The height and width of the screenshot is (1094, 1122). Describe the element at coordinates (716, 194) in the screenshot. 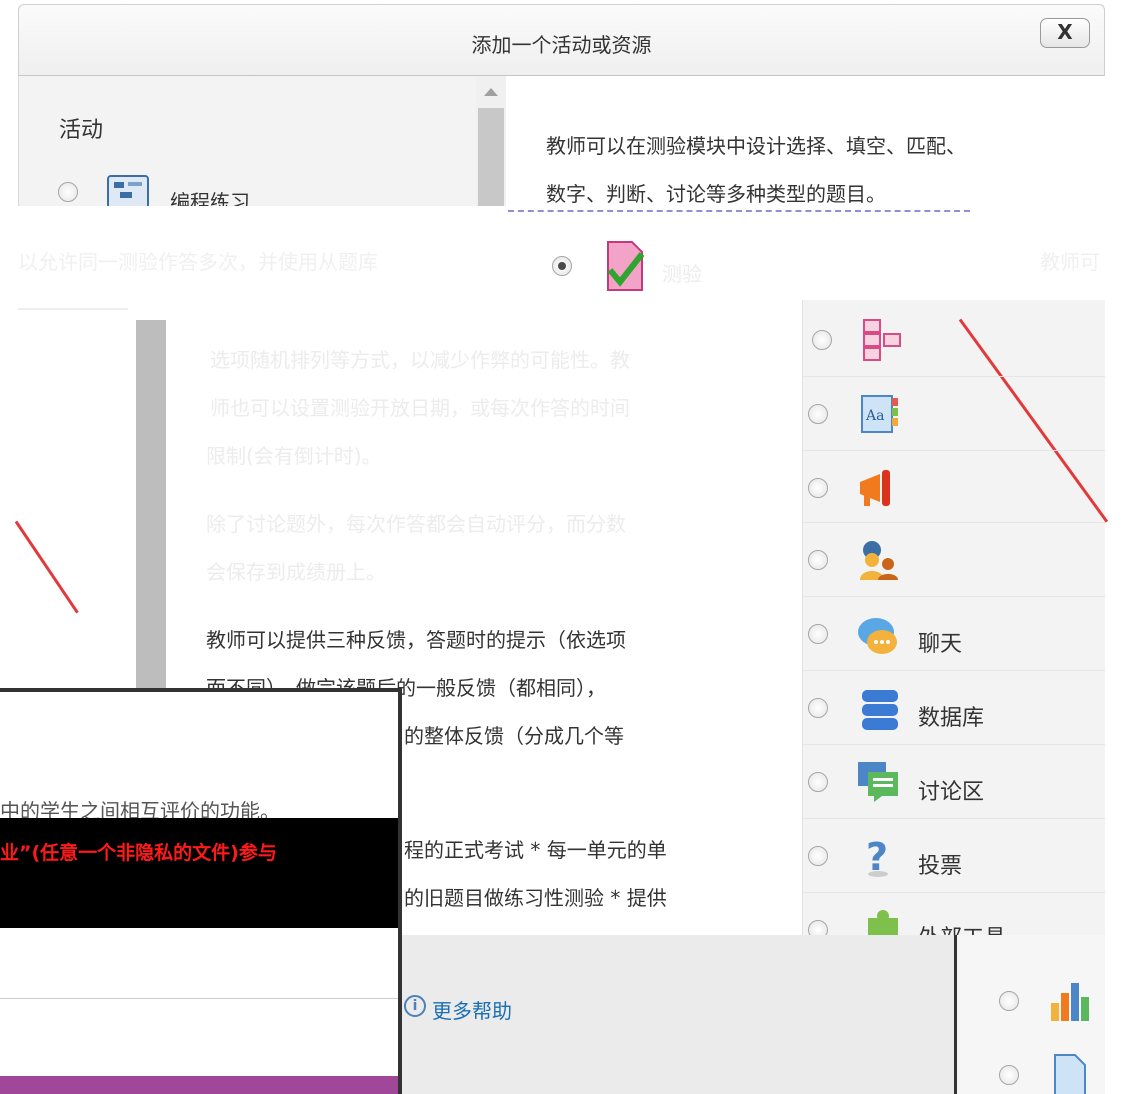

I see `description-line: 数字、判断、讨论等多种类型的题目。` at that location.